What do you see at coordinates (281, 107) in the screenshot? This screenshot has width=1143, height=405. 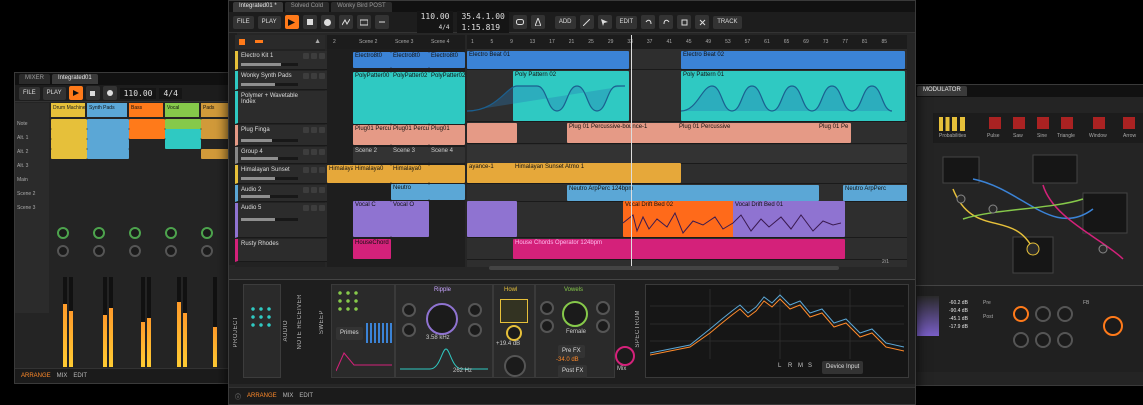 I see `track-header: Polymer + Wavetable Index` at bounding box center [281, 107].